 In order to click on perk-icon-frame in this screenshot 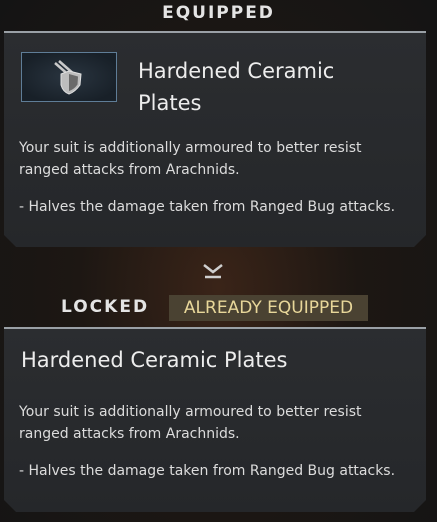, I will do `click(69, 77)`.